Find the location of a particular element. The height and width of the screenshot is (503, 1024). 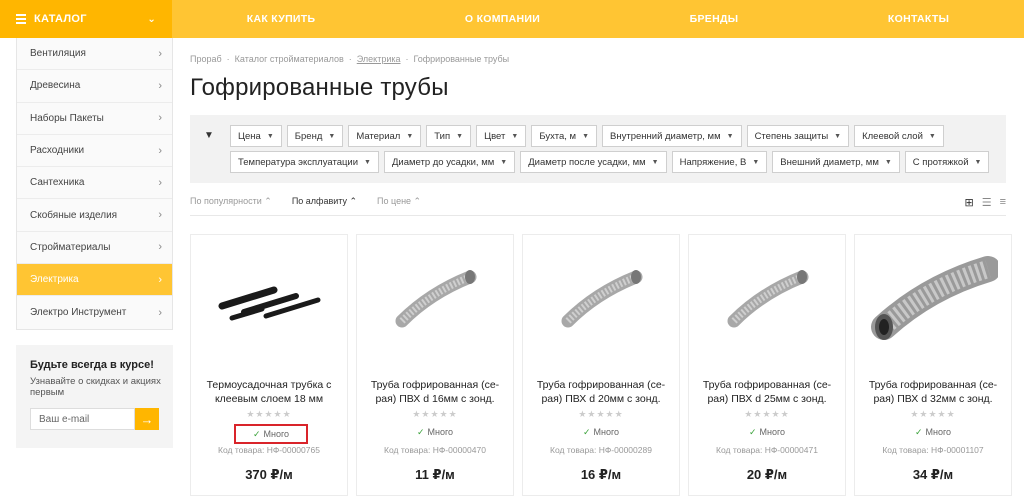

catalog-menu-button: КАТАЛОГ ⌄ is located at coordinates (86, 19).